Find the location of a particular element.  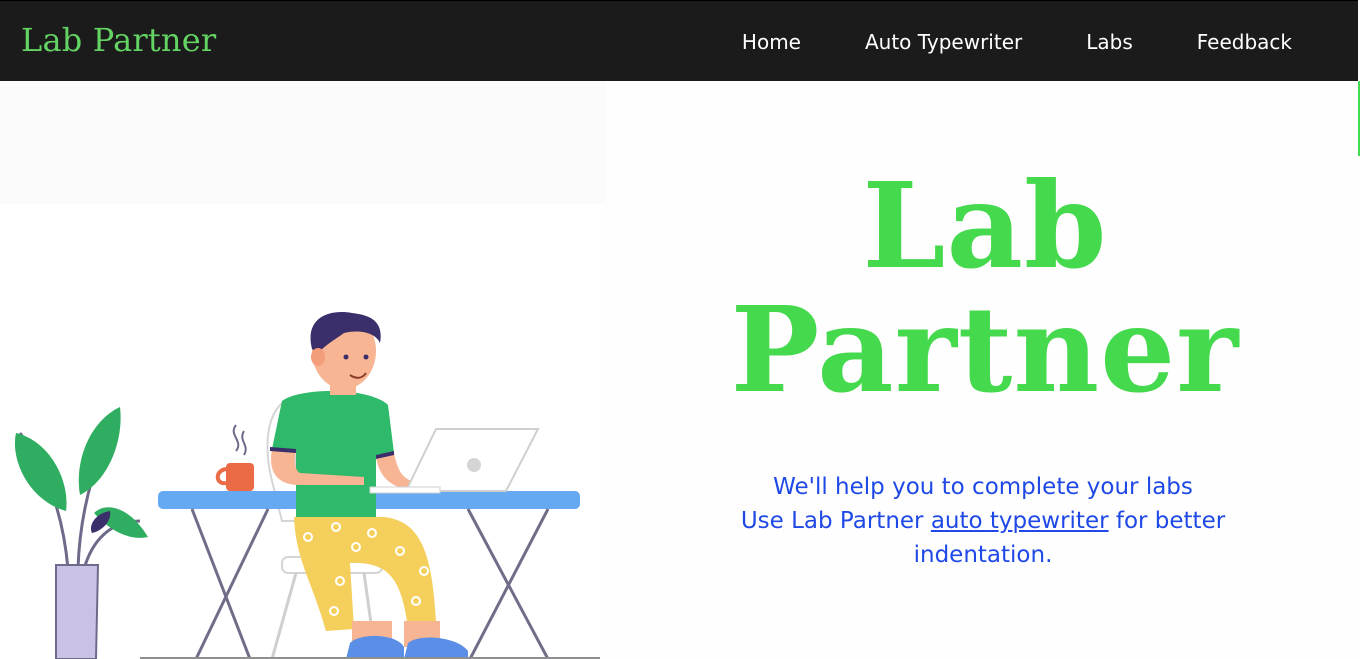

hero-title-line-2: Partner is located at coordinates (985, 349).